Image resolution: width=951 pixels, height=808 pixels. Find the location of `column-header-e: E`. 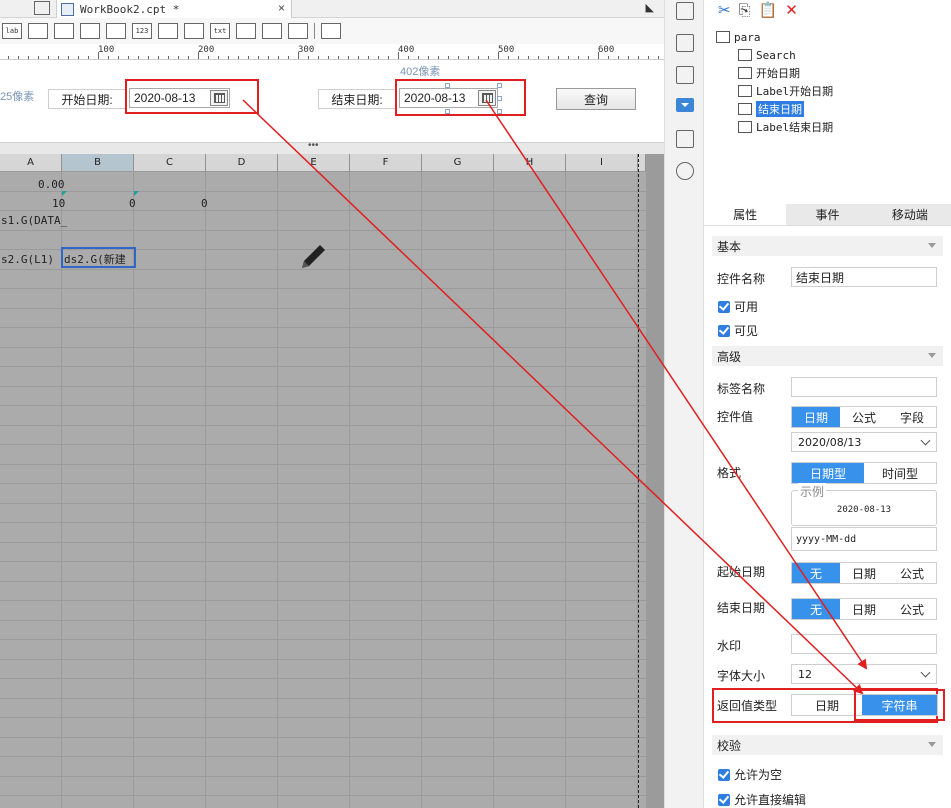

column-header-e: E is located at coordinates (314, 162).